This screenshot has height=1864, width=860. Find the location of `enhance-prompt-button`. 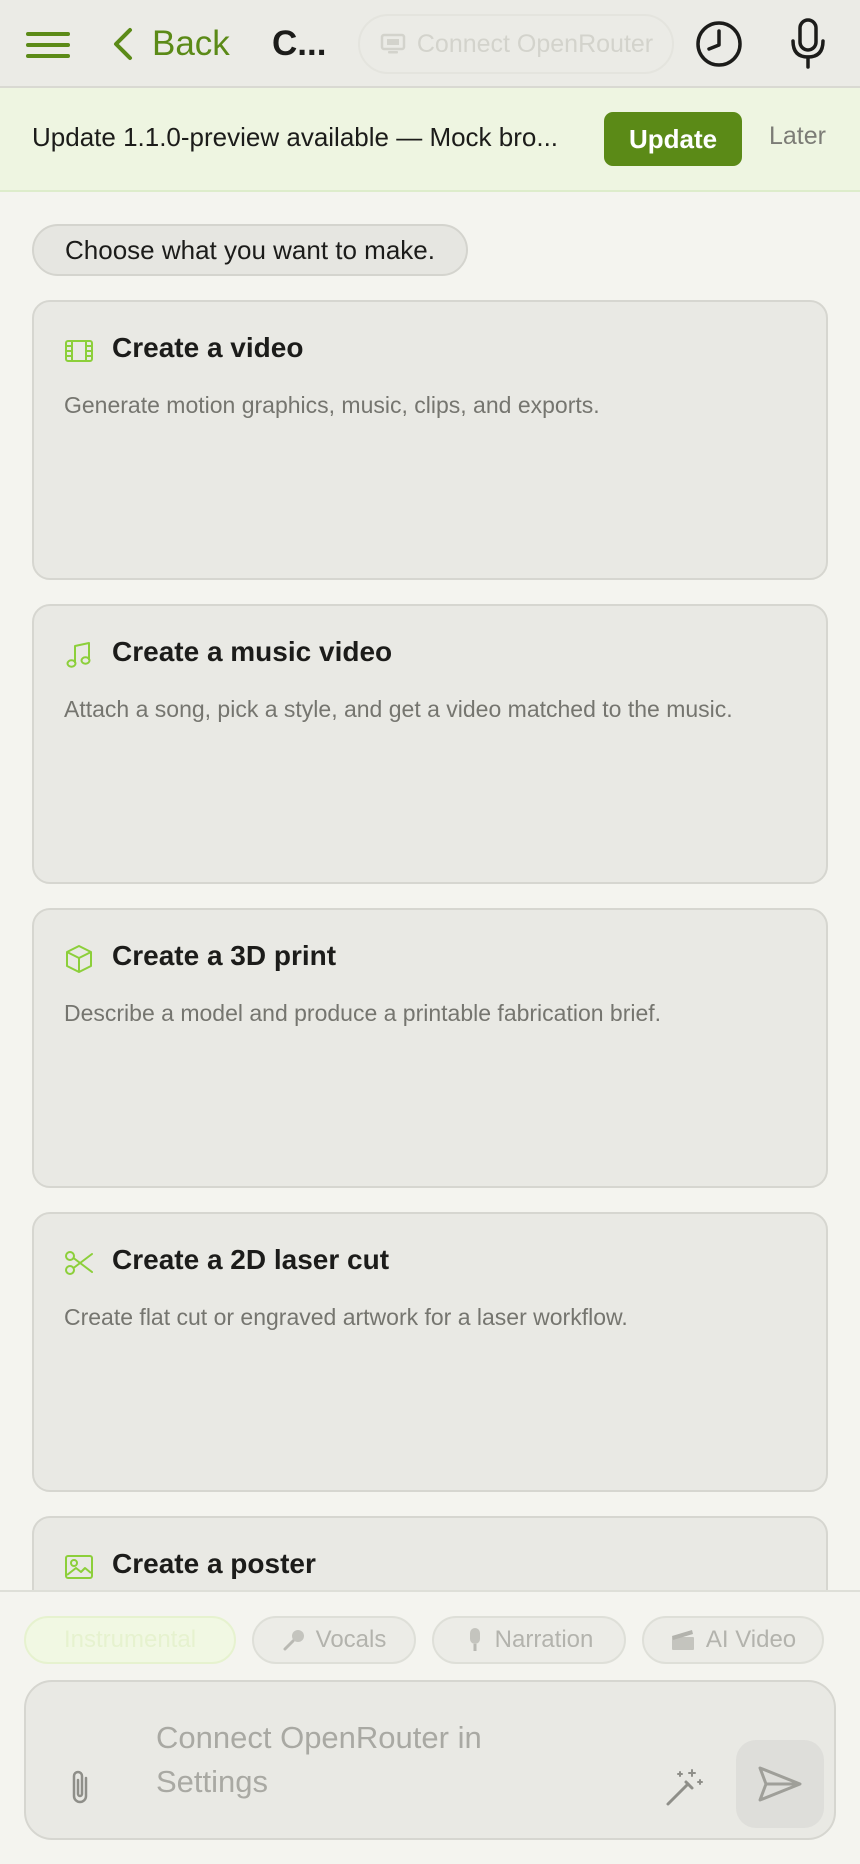

enhance-prompt-button is located at coordinates (684, 1788).